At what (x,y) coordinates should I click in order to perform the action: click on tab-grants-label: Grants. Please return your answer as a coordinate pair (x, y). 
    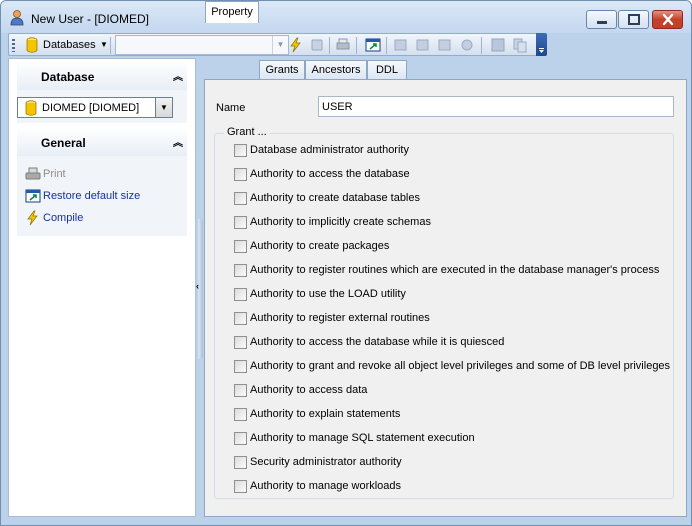
    Looking at the image, I should click on (282, 70).